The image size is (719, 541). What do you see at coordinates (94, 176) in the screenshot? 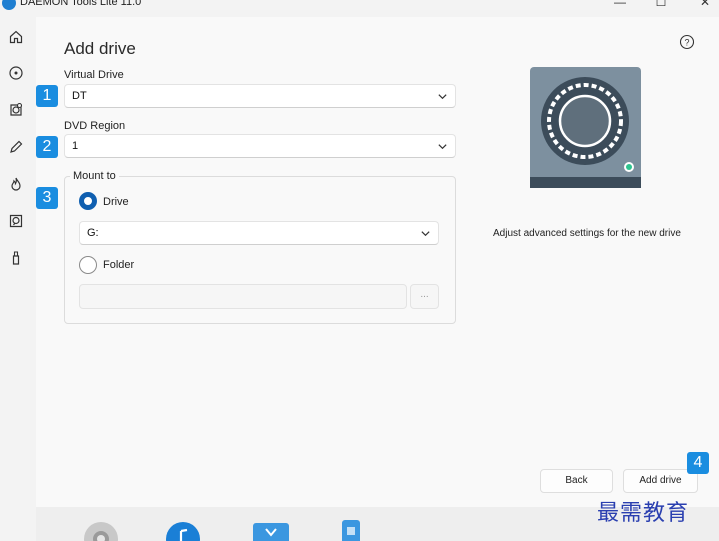
I see `mount-to-label: Mount to` at bounding box center [94, 176].